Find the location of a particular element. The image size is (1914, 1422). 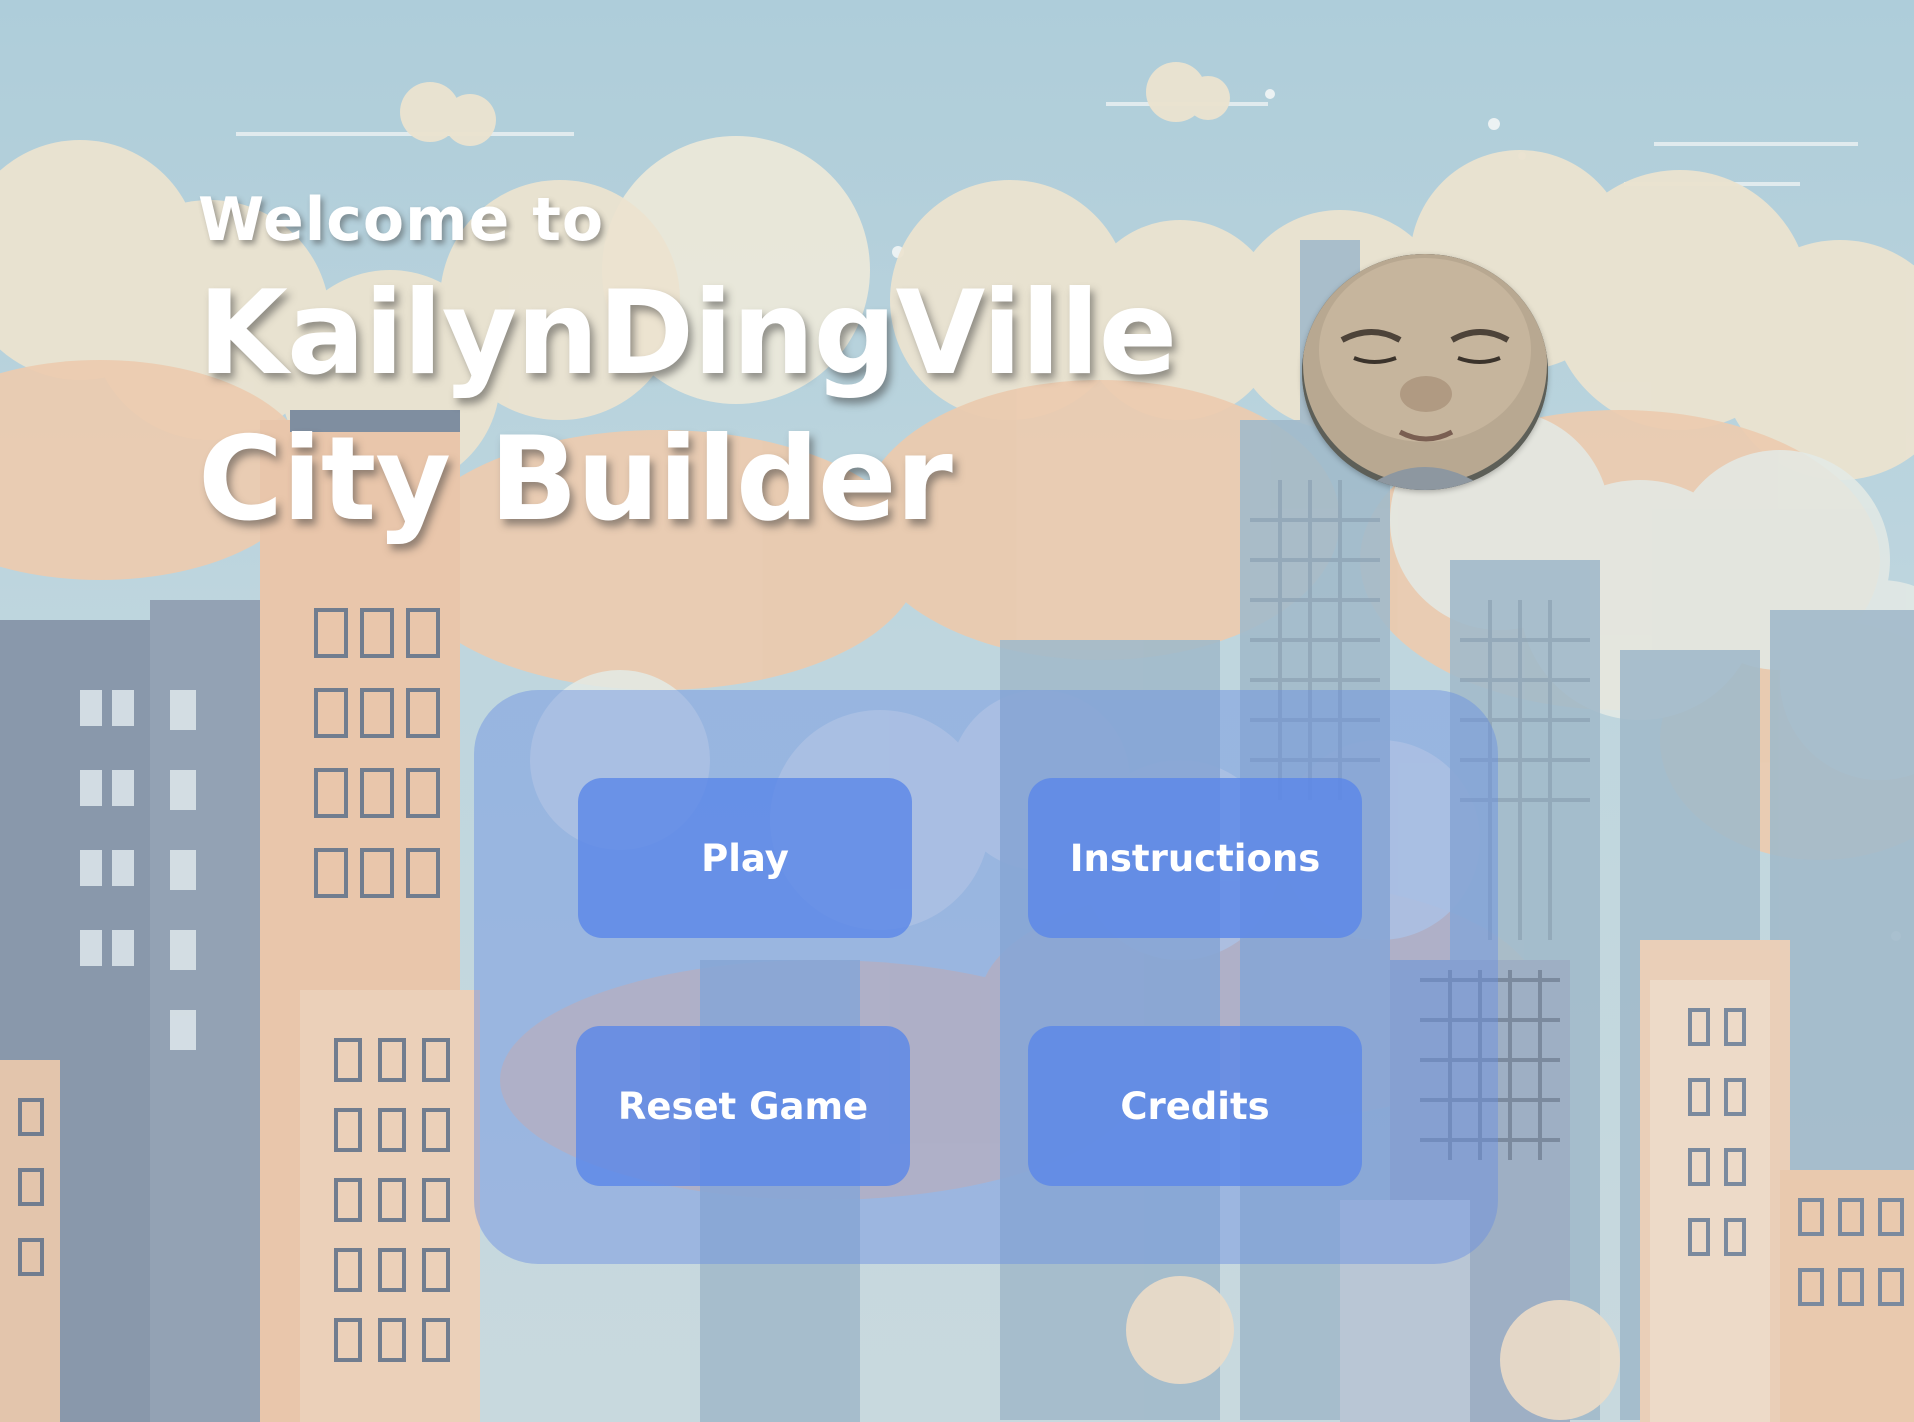

welcome-heading: Welcome to is located at coordinates (401, 220).